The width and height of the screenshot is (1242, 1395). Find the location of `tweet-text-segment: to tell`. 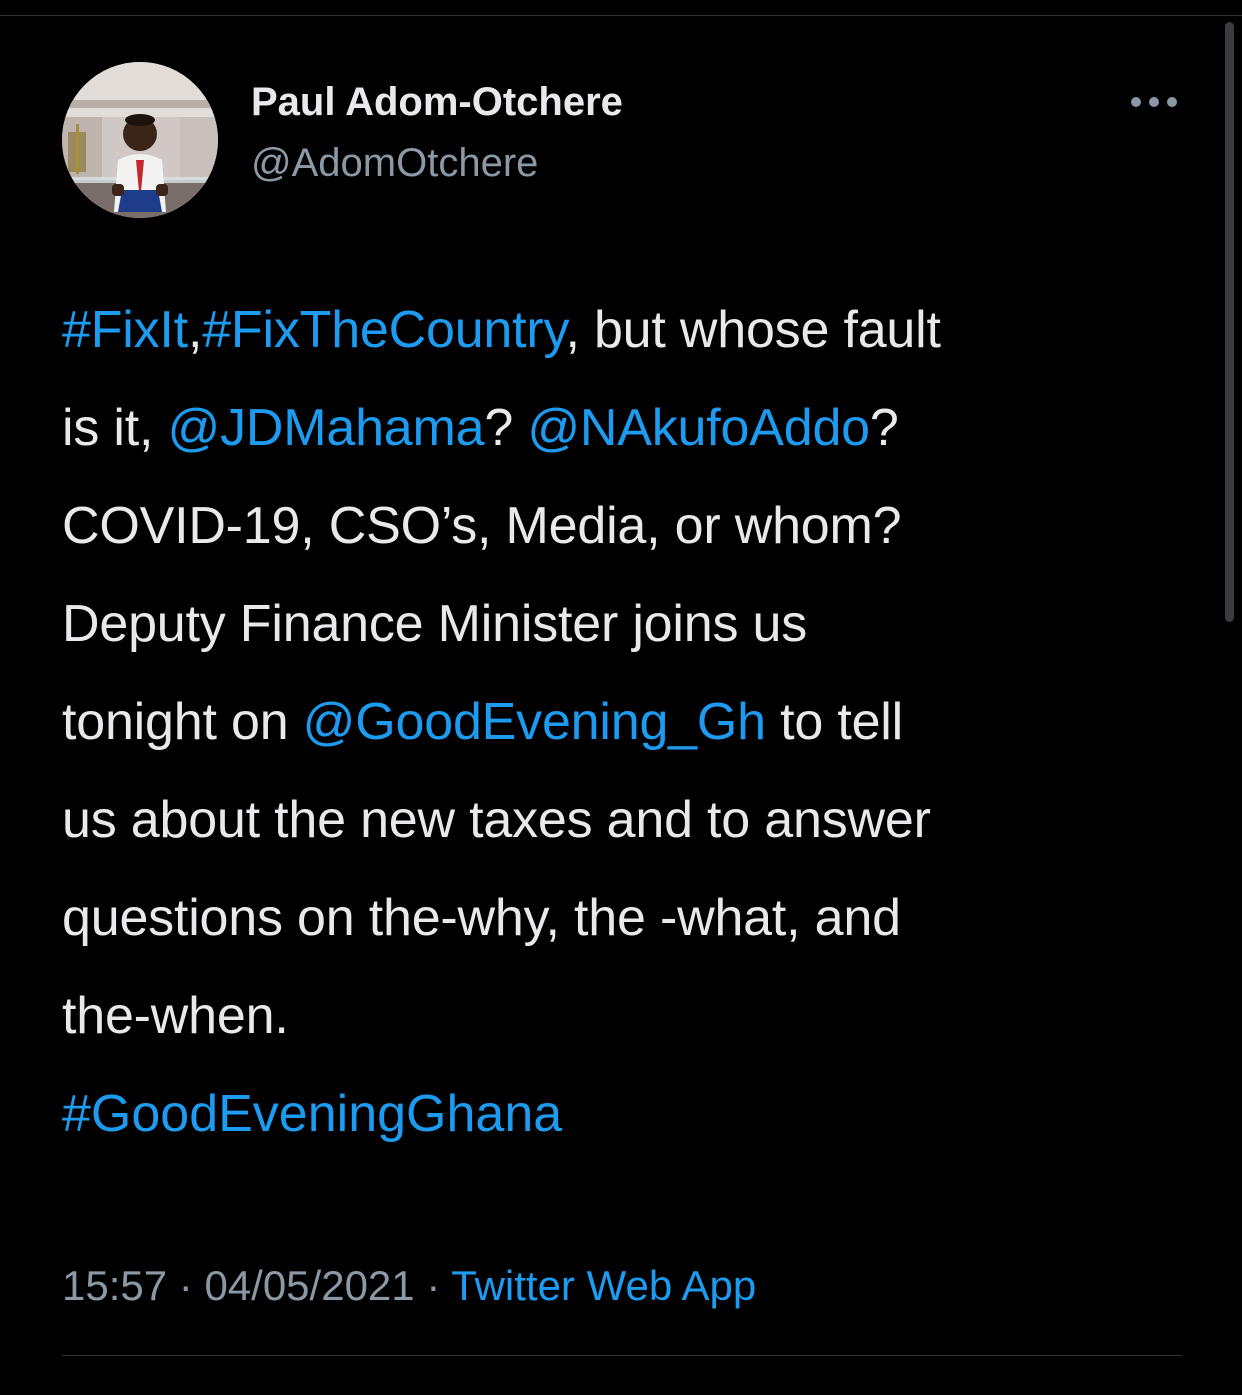

tweet-text-segment: to tell is located at coordinates (834, 722).